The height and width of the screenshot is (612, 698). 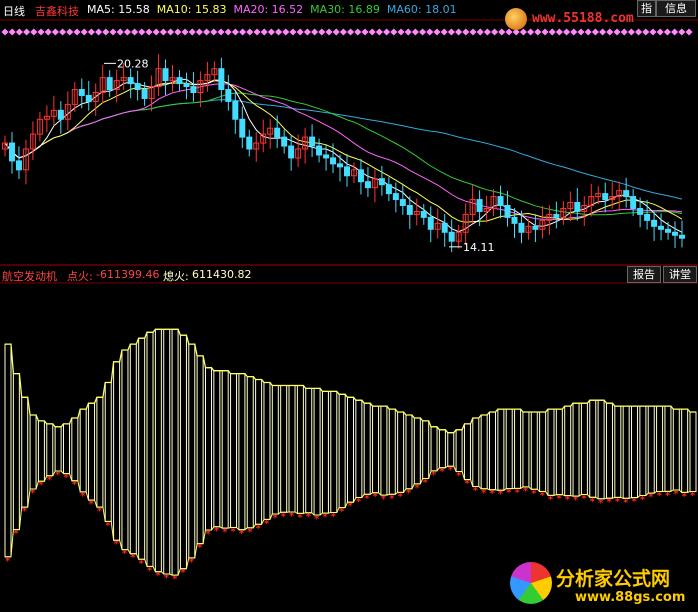 I want to click on ignite-value: -611399.46, so click(x=128, y=274).